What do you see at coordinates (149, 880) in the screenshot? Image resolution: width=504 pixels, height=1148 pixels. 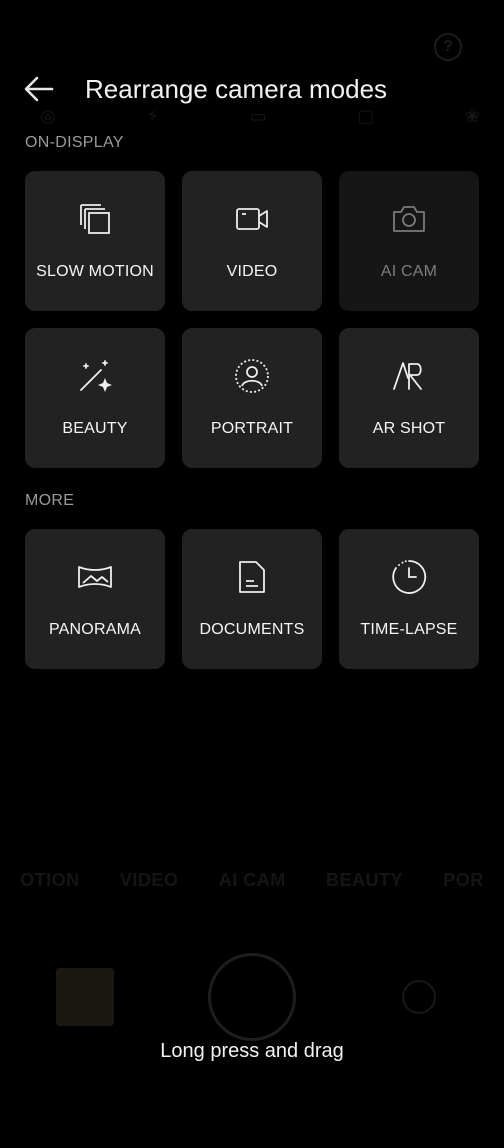 I see `bg-mode: VIDEO` at bounding box center [149, 880].